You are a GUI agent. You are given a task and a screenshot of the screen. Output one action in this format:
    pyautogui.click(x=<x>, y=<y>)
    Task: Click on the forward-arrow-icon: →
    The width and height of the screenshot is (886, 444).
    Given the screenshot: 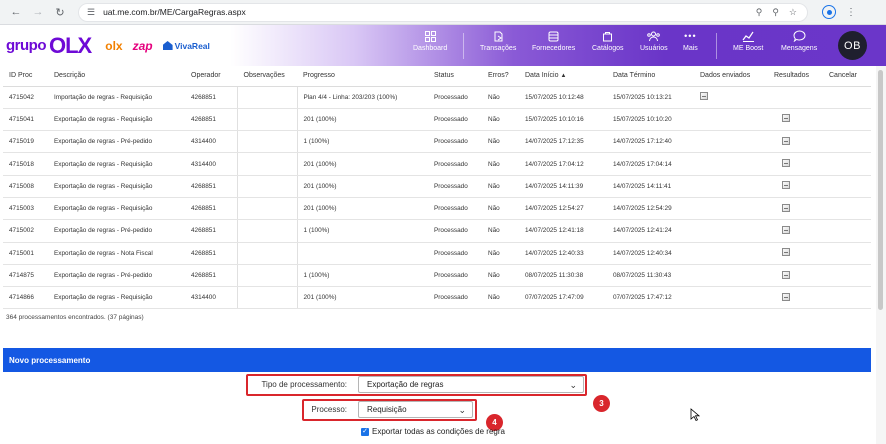 What is the action you would take?
    pyautogui.click(x=38, y=12)
    